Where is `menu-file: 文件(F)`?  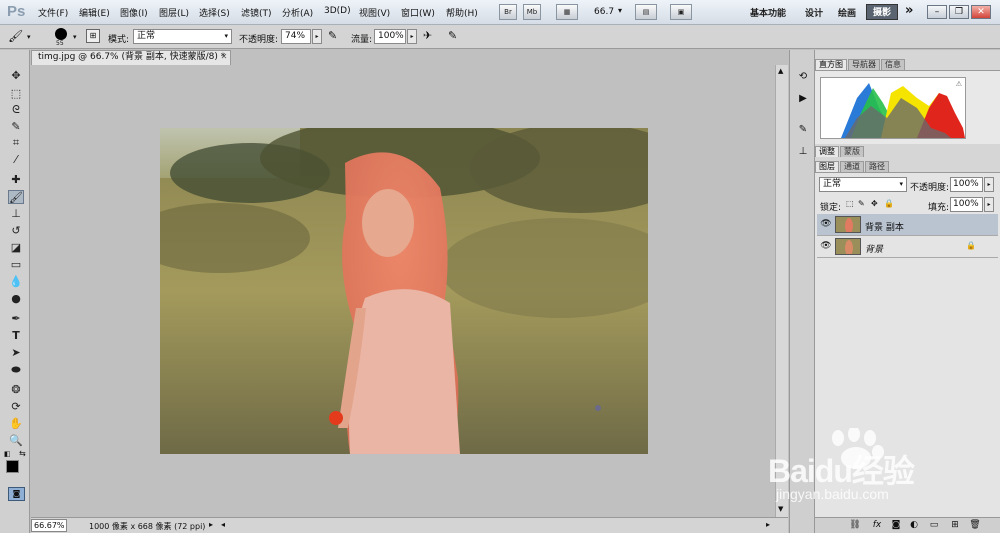
menu-file: 文件(F) is located at coordinates (53, 12).